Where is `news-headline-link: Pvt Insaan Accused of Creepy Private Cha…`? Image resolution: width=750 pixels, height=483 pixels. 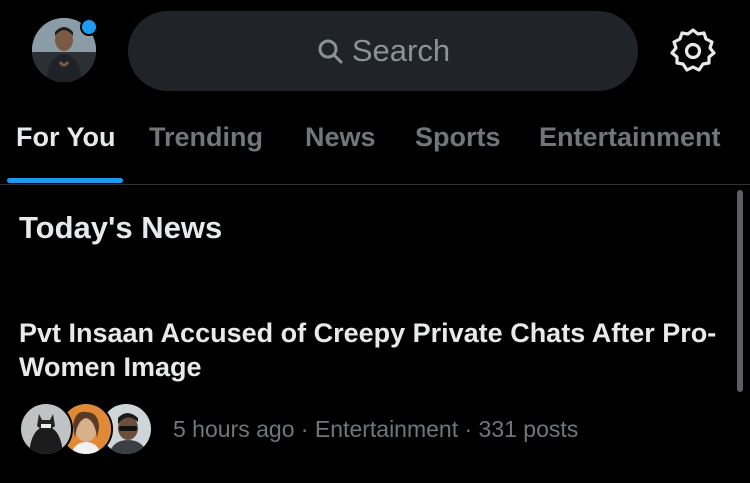 news-headline-link: Pvt Insaan Accused of Creepy Private Cha… is located at coordinates (369, 350).